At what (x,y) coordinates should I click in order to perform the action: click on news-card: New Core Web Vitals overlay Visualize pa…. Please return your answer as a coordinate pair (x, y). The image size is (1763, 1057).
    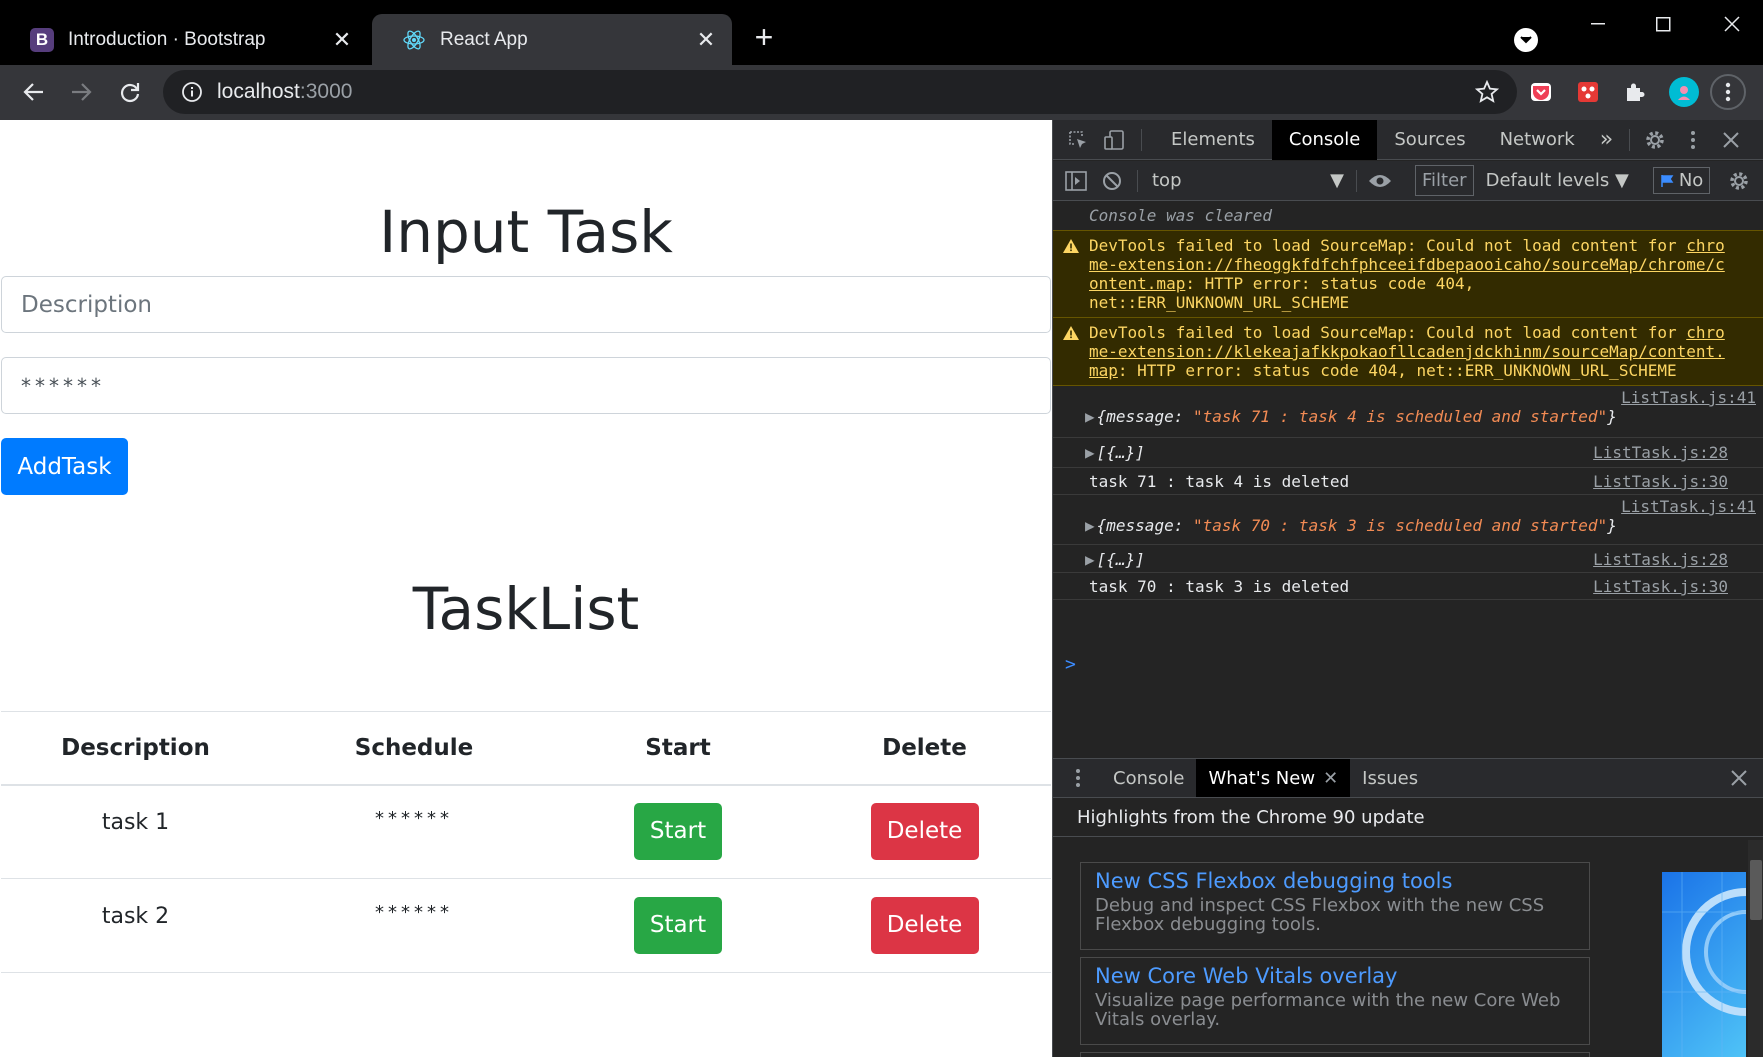
    Looking at the image, I should click on (1335, 1001).